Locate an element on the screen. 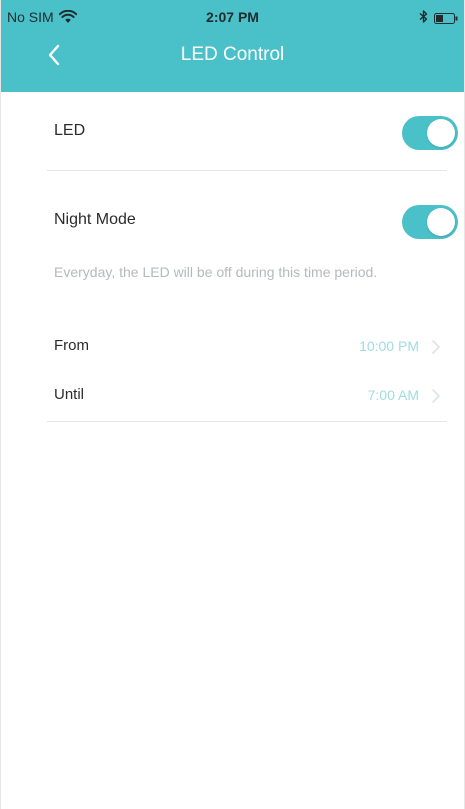 The image size is (465, 809). led-label: LED is located at coordinates (70, 130).